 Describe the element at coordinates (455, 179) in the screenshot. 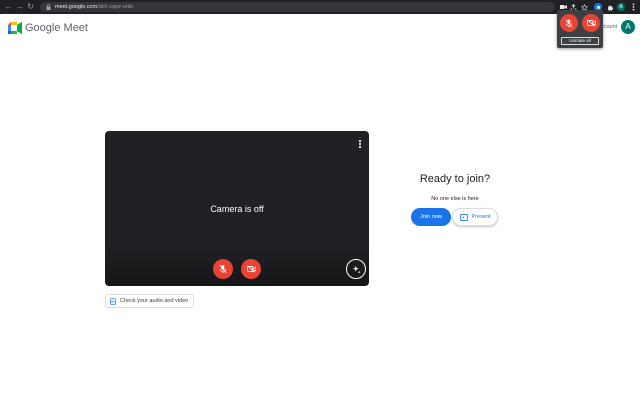

I see `ready-to-join-heading: Ready to join?` at that location.